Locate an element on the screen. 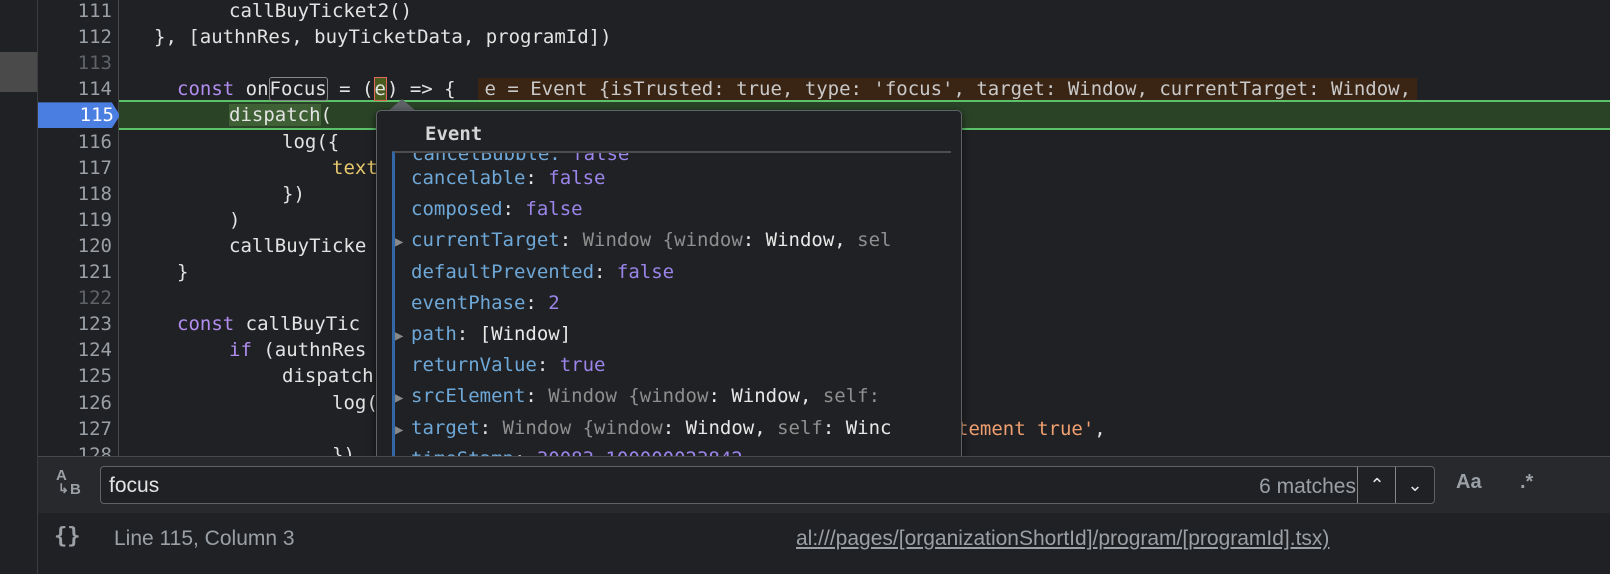  property-key: eventPhase is located at coordinates (468, 302).